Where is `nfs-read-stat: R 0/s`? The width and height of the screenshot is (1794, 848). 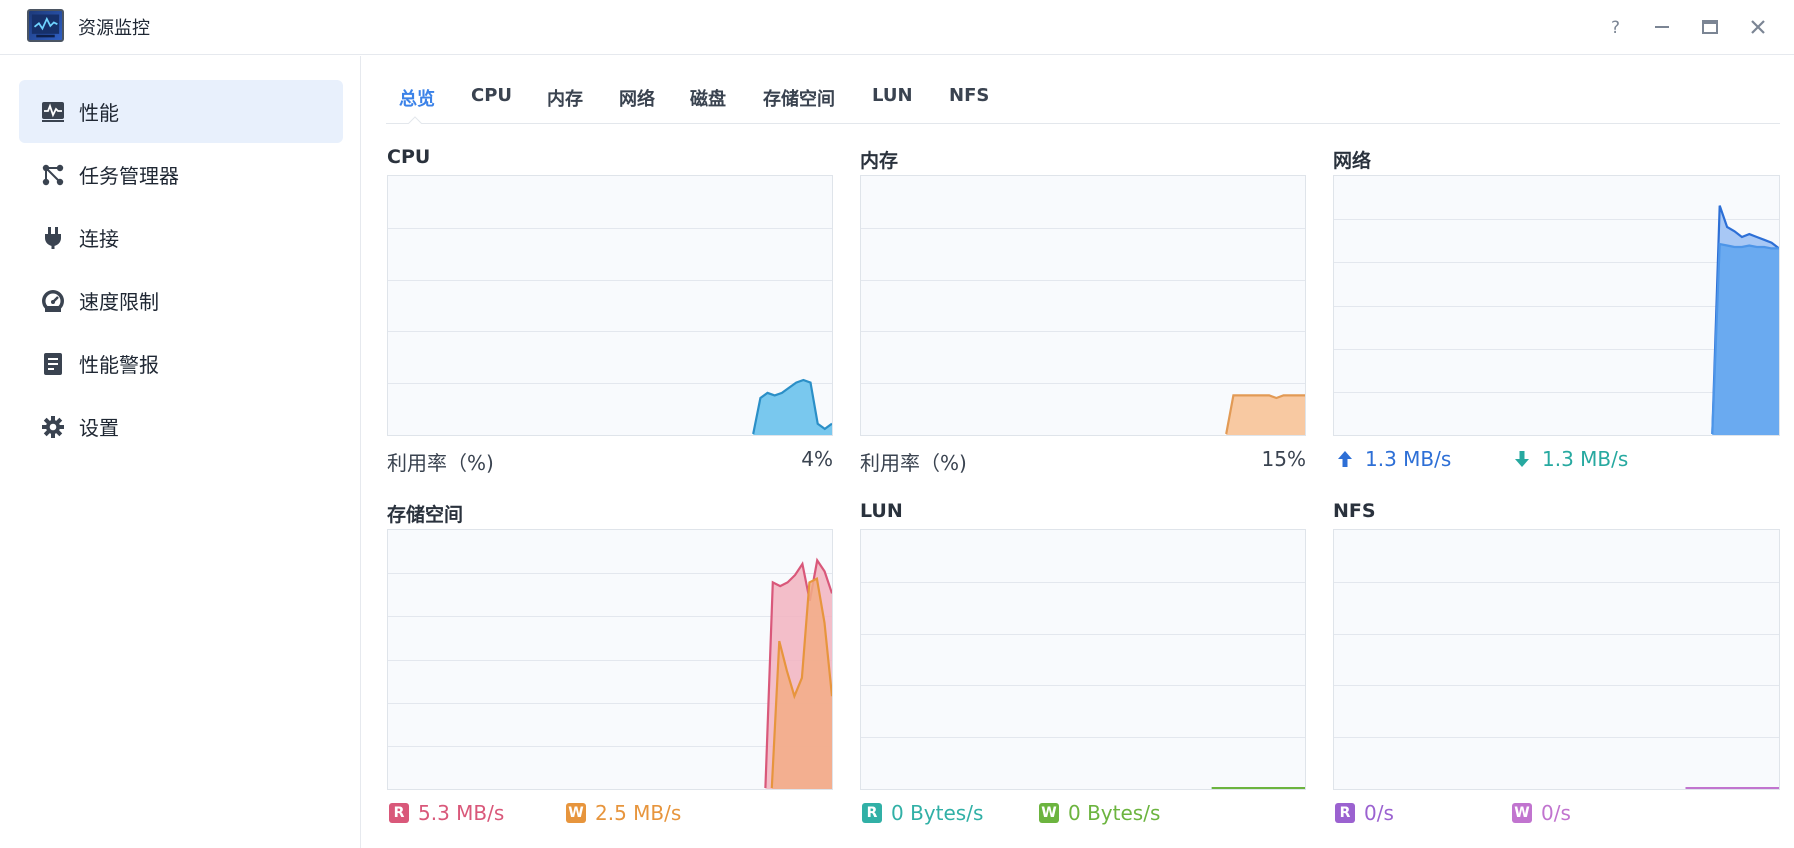
nfs-read-stat: R 0/s is located at coordinates (1364, 813).